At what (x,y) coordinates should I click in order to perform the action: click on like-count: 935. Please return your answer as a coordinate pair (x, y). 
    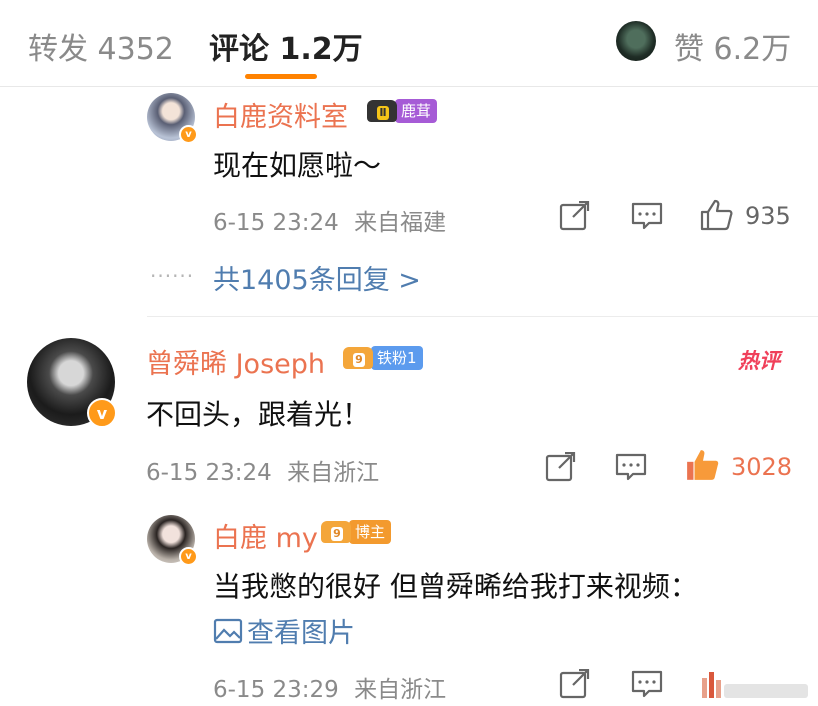
    Looking at the image, I should click on (768, 216).